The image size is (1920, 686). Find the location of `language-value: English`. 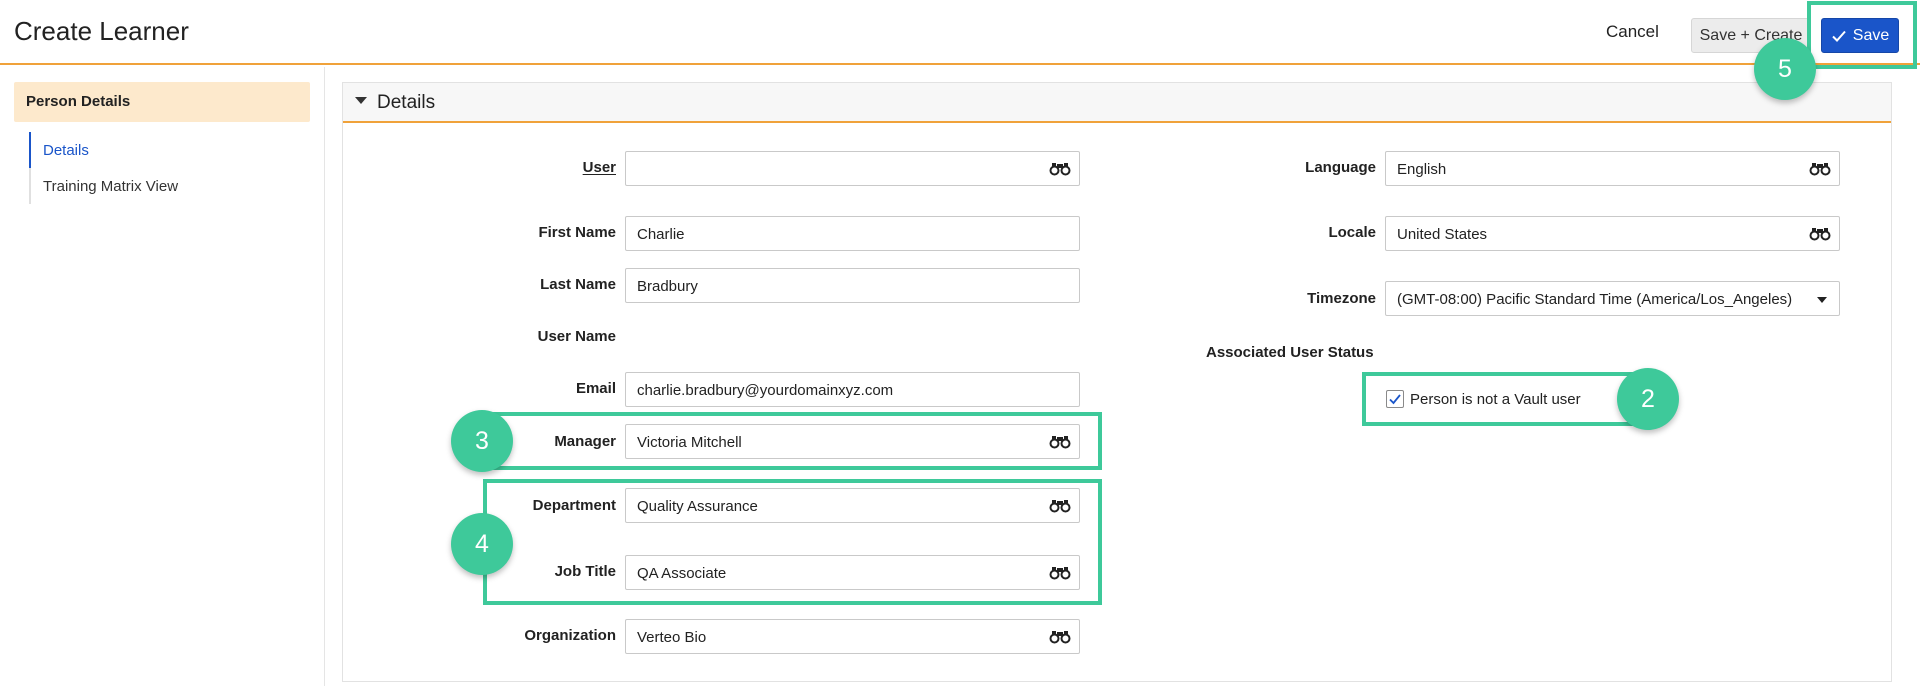

language-value: English is located at coordinates (1422, 169).